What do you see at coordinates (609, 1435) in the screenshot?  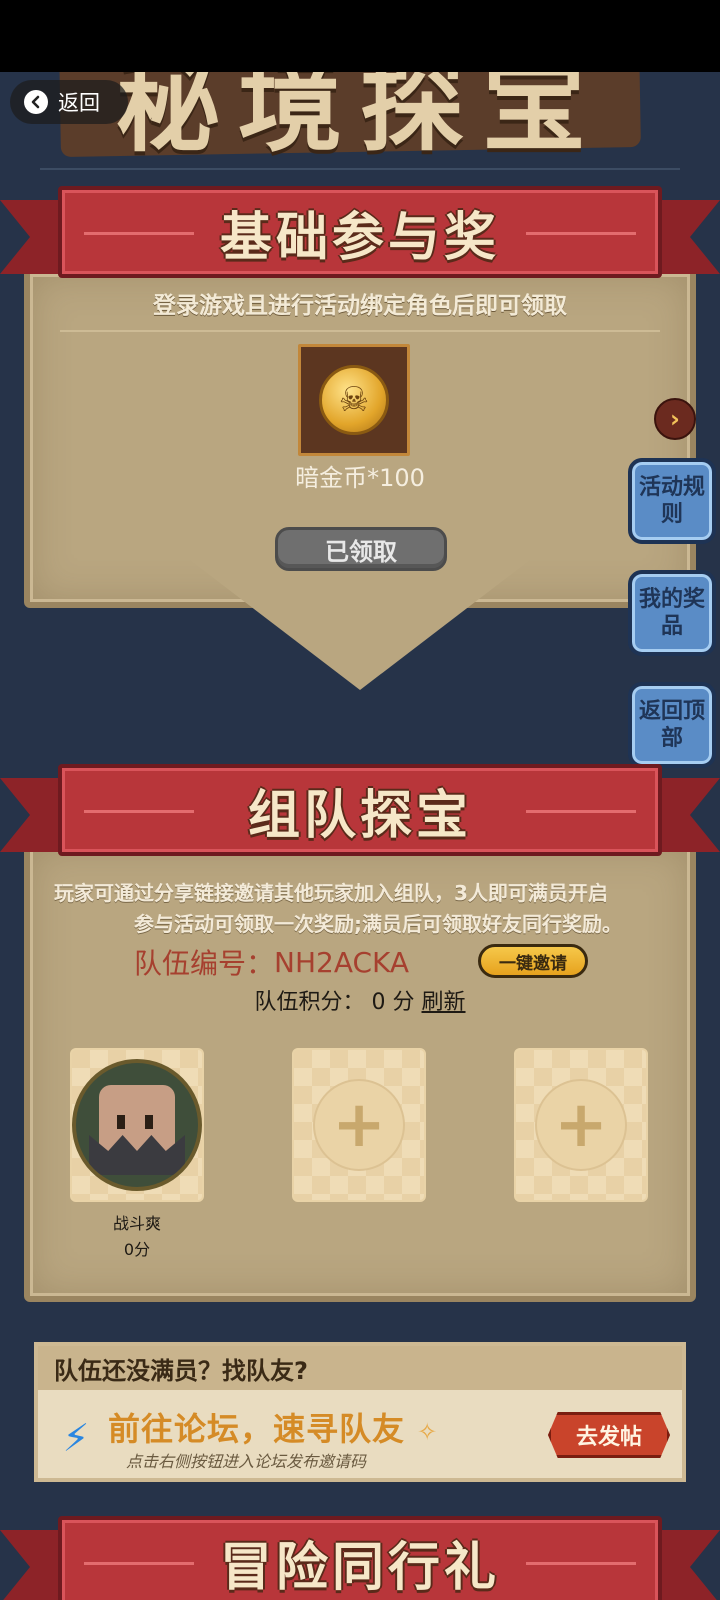 I see `go-post-button: 去发帖` at bounding box center [609, 1435].